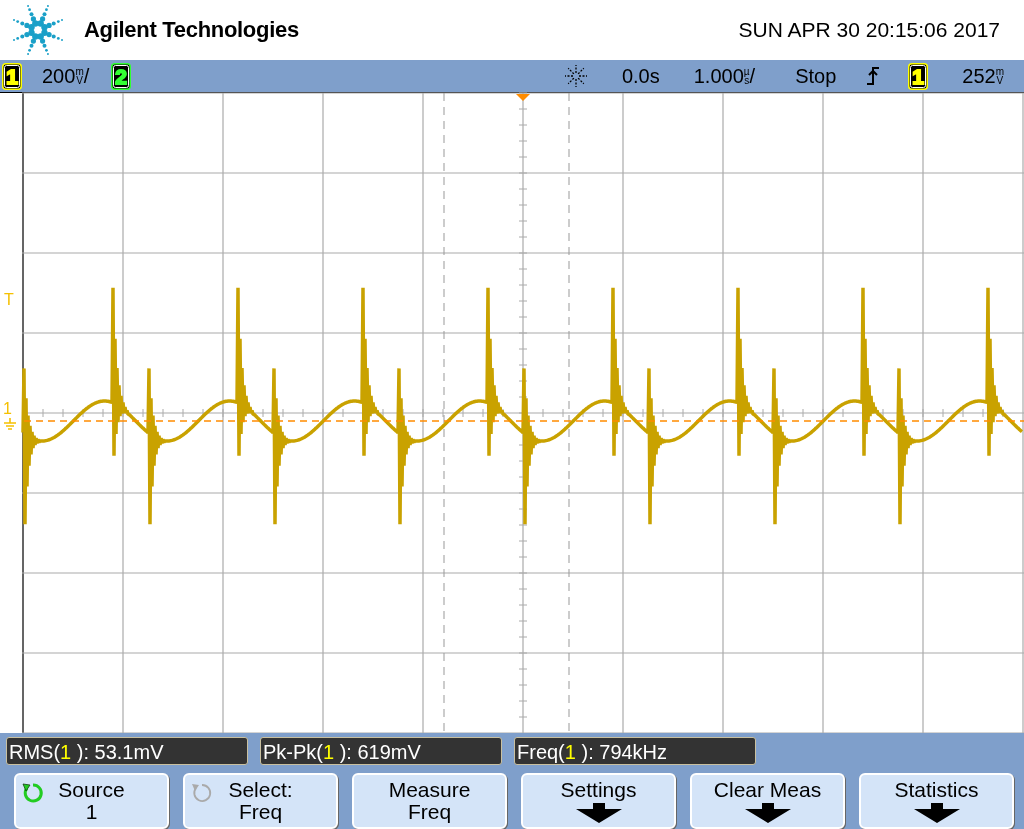 Image resolution: width=1024 pixels, height=829 pixels. Describe the element at coordinates (127, 751) in the screenshot. I see `measurement-readout: RMS(1 ): 53.1mV` at that location.